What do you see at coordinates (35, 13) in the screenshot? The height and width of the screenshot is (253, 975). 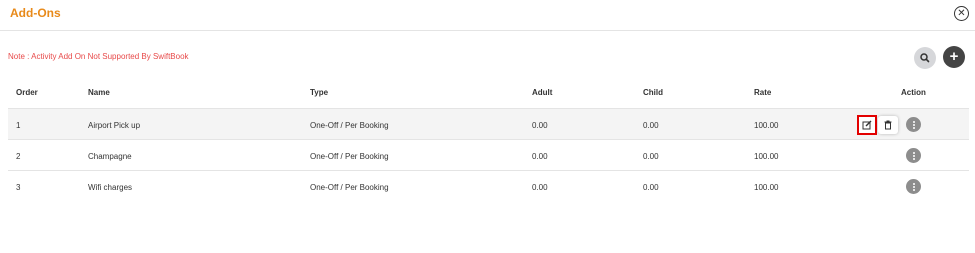 I see `modal-title: Add-Ons` at bounding box center [35, 13].